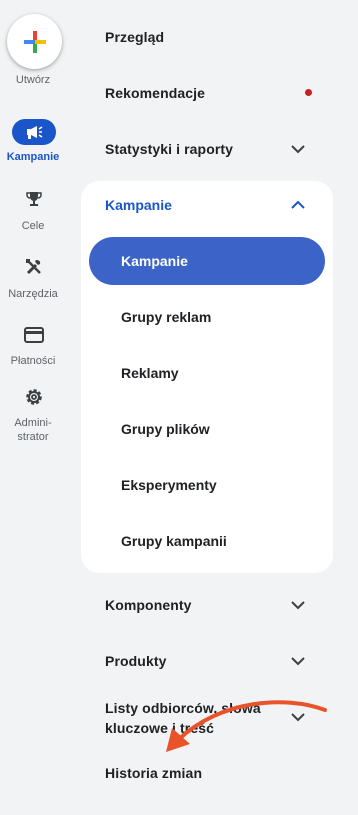 The width and height of the screenshot is (358, 815). What do you see at coordinates (150, 373) in the screenshot?
I see `sub-item-ads: Reklamy` at bounding box center [150, 373].